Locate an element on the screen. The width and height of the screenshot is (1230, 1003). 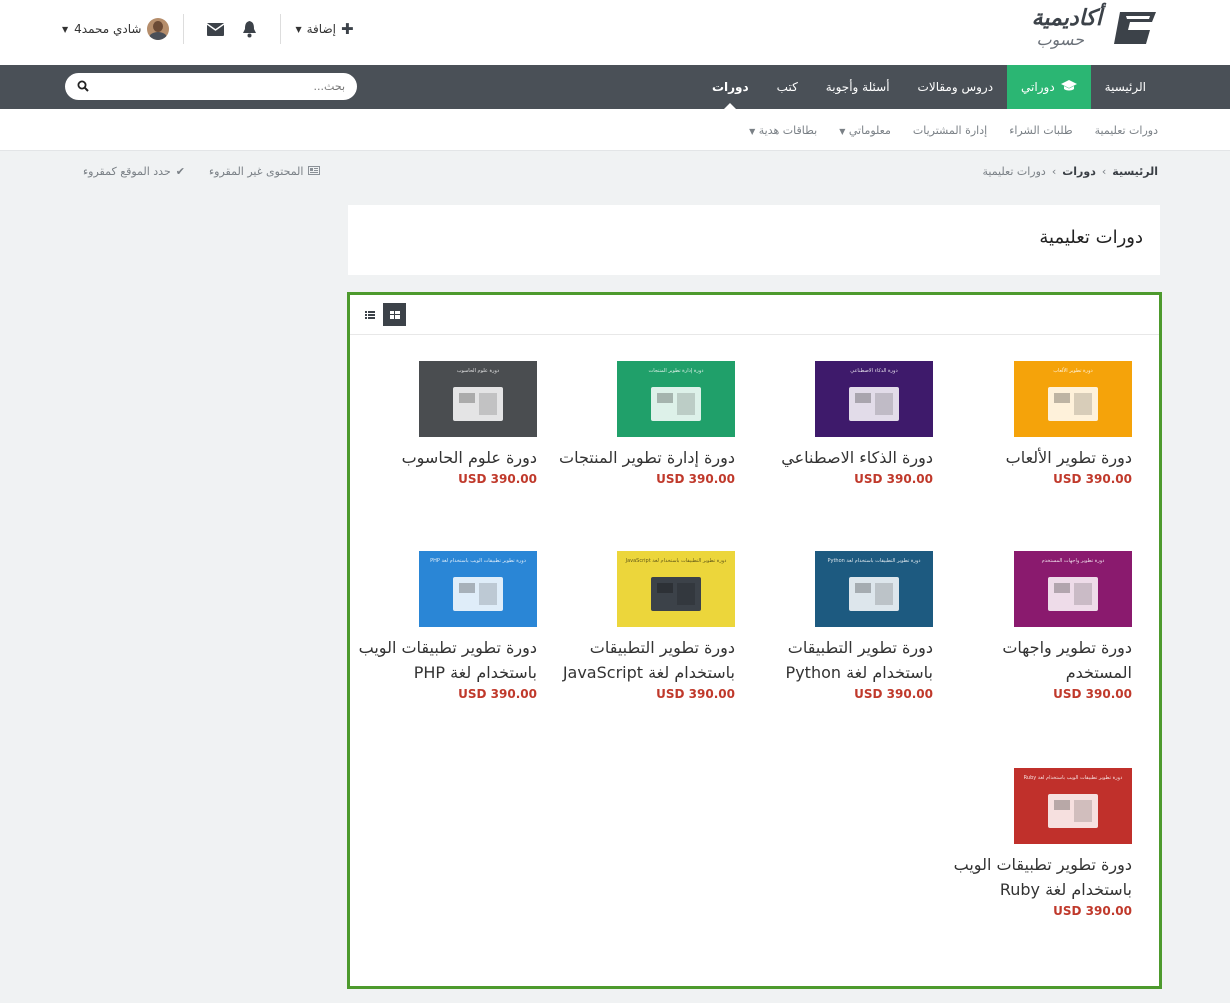
bell-icon is located at coordinates (249, 29).